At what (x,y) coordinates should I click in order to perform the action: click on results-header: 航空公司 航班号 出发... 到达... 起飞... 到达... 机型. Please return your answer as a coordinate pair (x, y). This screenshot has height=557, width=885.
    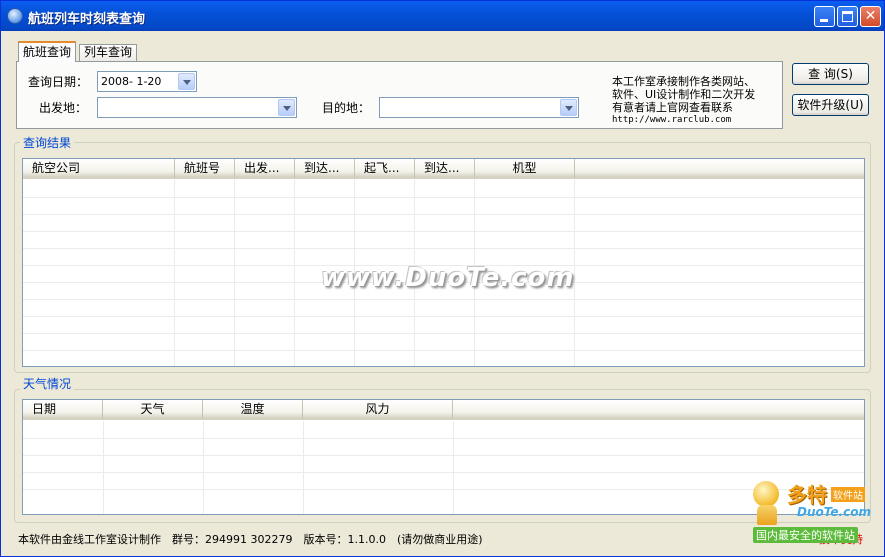
    Looking at the image, I should click on (443, 169).